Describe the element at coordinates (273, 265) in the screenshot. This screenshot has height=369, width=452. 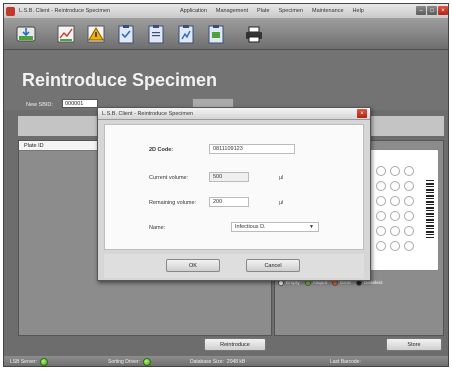
I see `cancel-button: Cancel` at that location.